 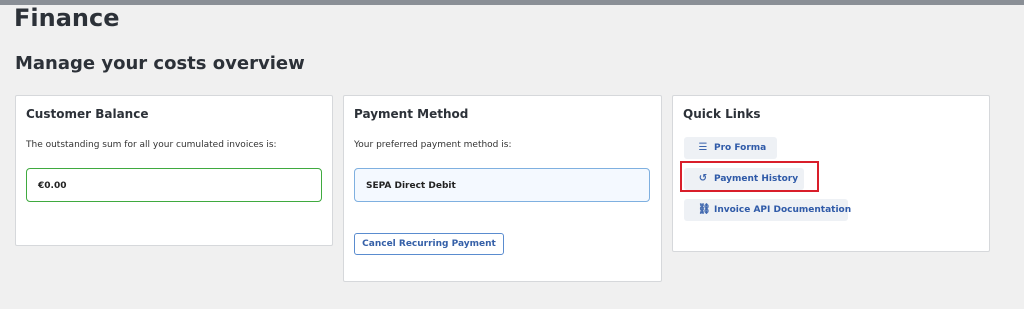 What do you see at coordinates (433, 145) in the screenshot?
I see `payment-method-description: Your preferred payment method is:` at bounding box center [433, 145].